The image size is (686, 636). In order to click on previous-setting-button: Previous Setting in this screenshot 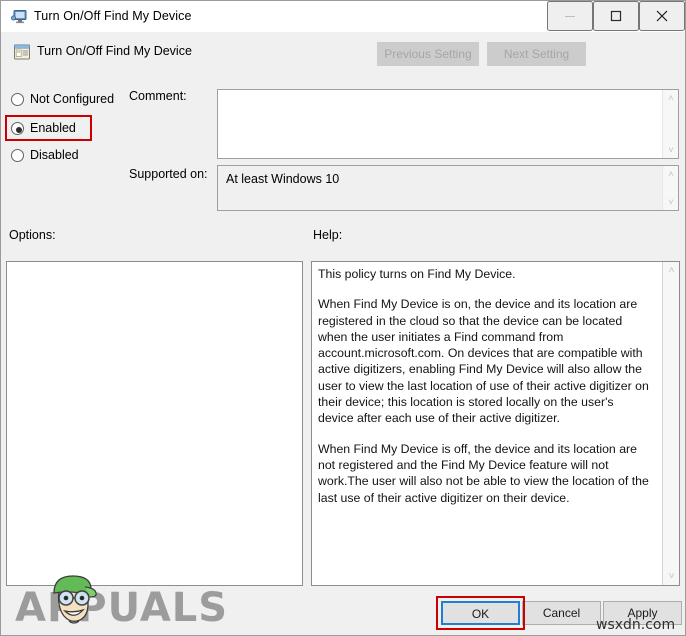, I will do `click(428, 54)`.